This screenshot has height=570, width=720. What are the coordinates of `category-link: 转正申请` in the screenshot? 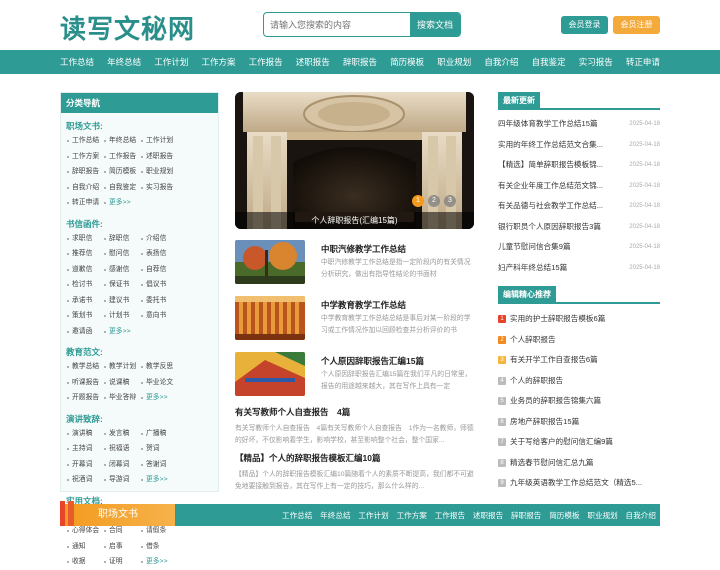 It's located at (84, 203).